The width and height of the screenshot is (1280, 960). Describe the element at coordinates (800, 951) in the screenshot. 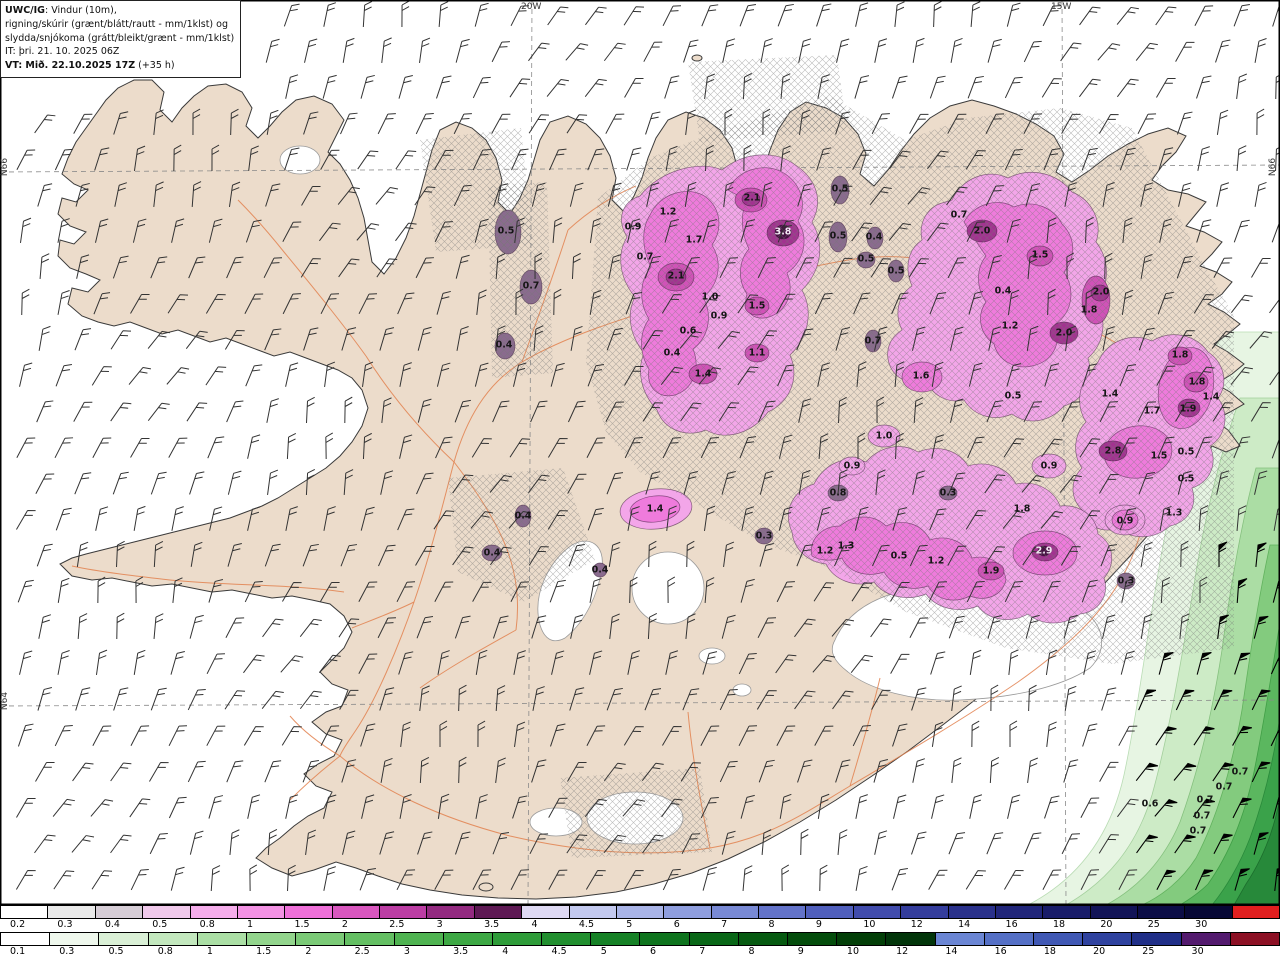

I see `rain-scale-tick-label: 9` at that location.